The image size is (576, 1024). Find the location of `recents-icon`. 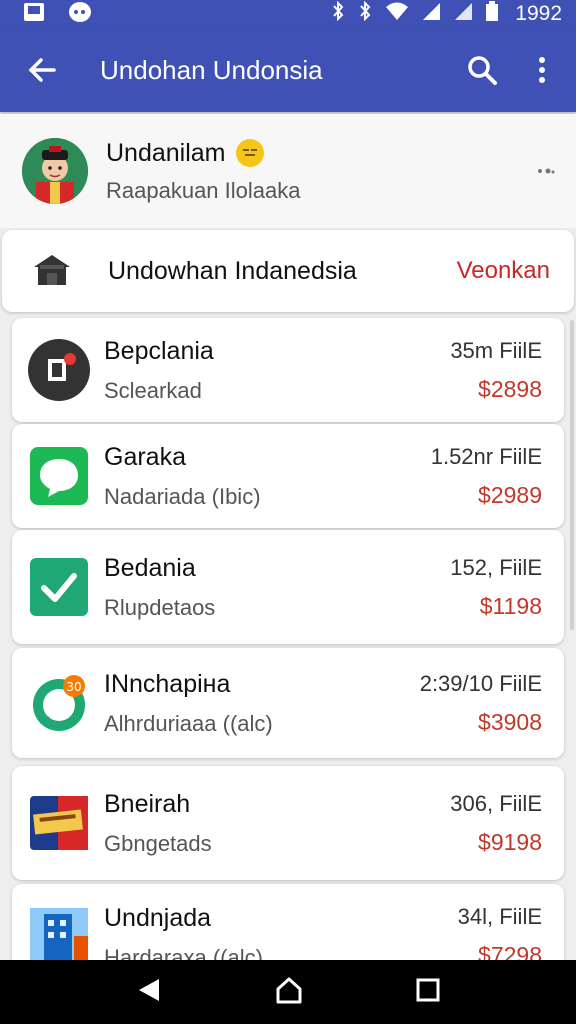

recents-icon is located at coordinates (428, 992).